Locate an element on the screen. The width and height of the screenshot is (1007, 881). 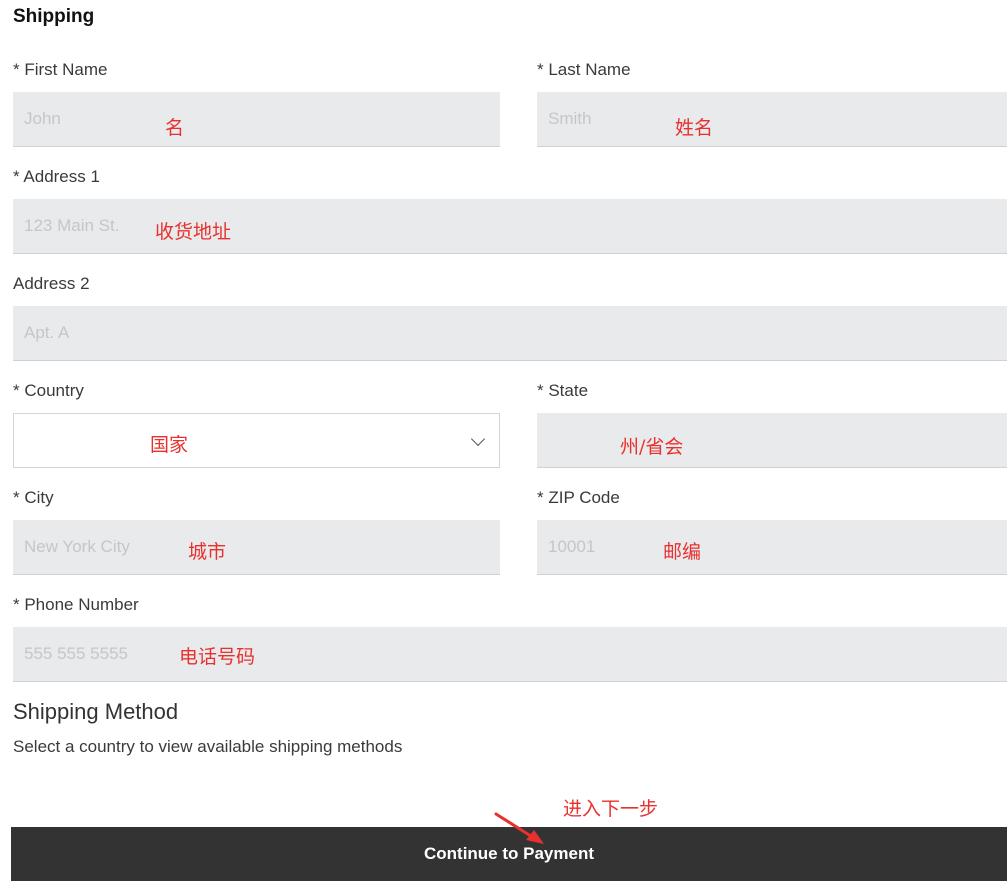
last-name-label: * Last Name is located at coordinates (584, 69).